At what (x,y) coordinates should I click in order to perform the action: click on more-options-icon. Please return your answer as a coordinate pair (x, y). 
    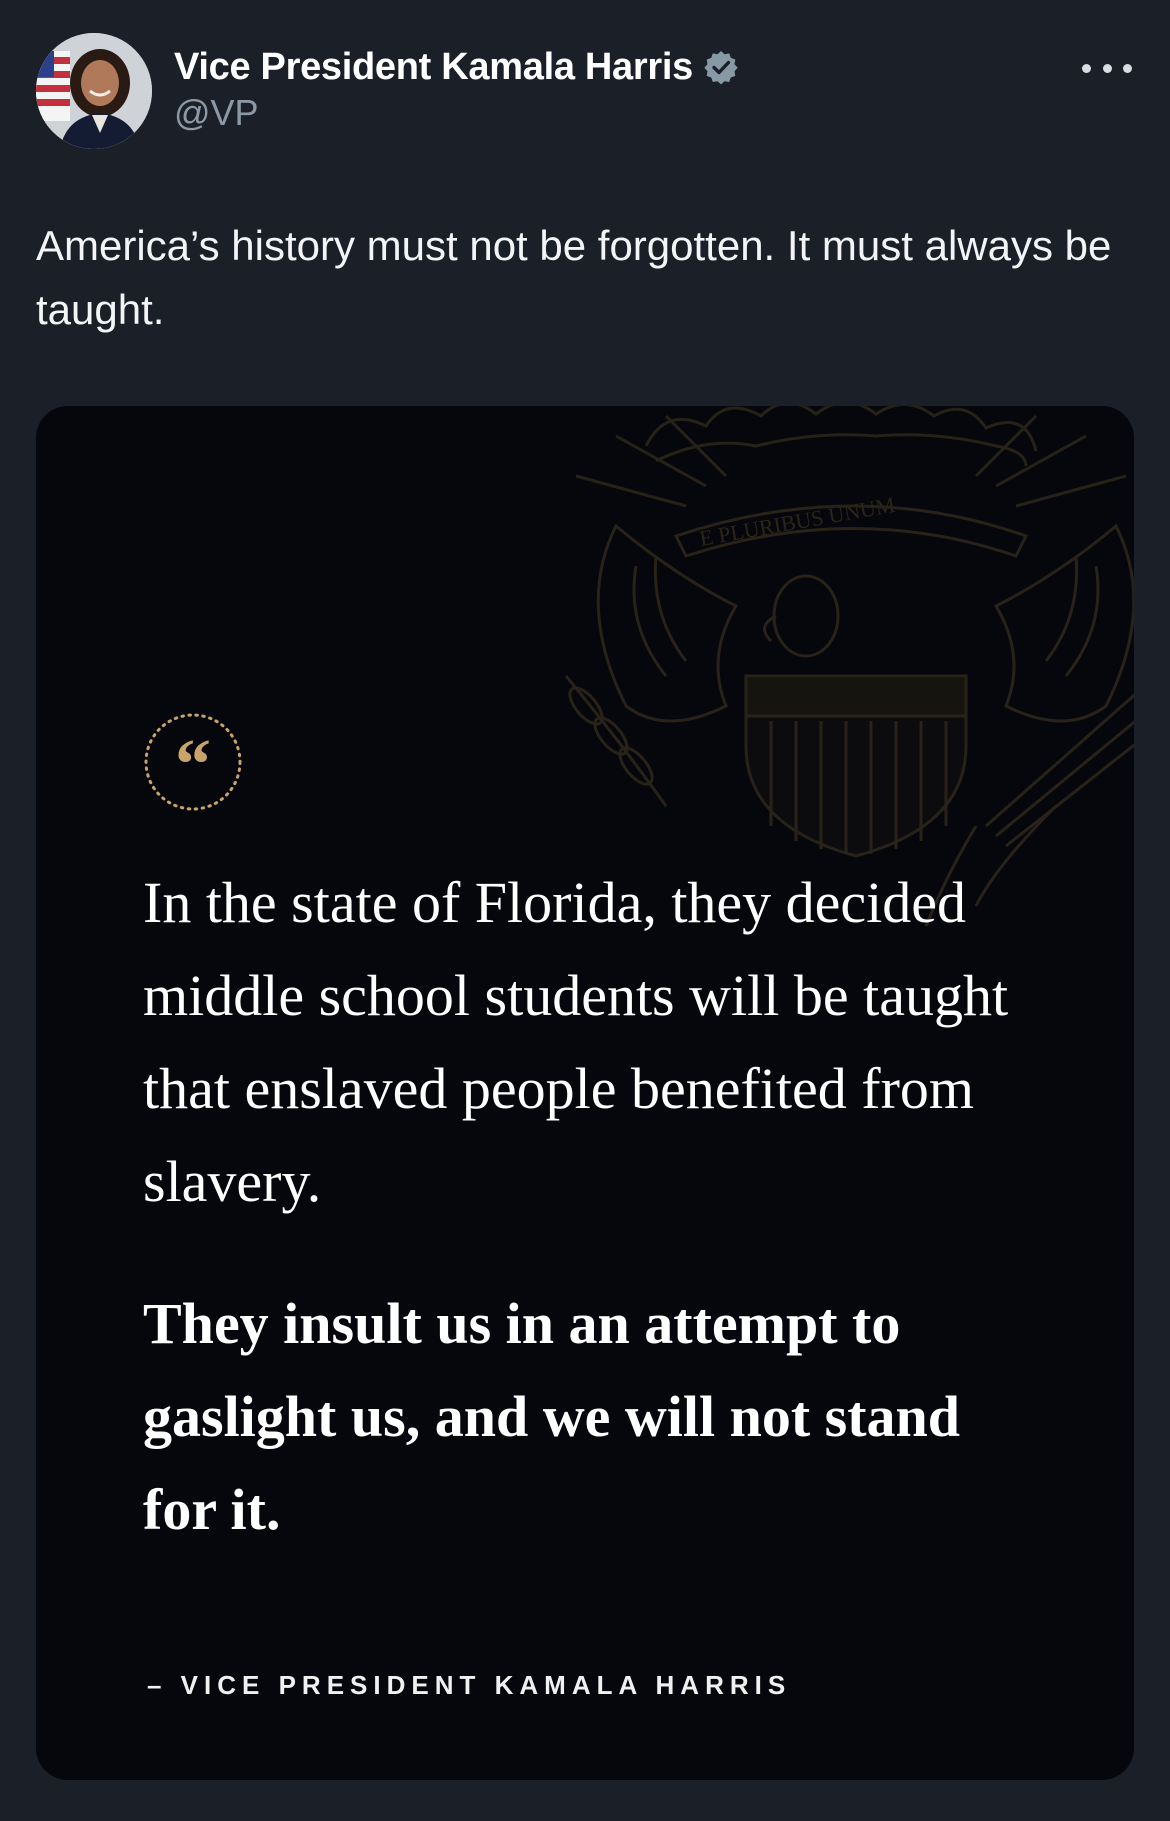
    Looking at the image, I should click on (1107, 68).